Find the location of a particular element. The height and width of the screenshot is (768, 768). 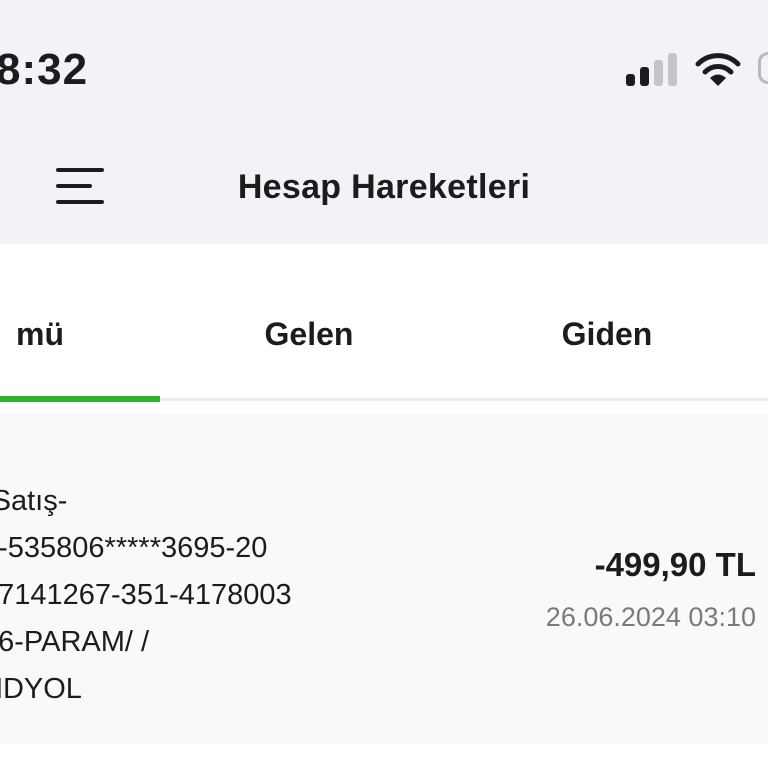

wifi-icon is located at coordinates (718, 69).